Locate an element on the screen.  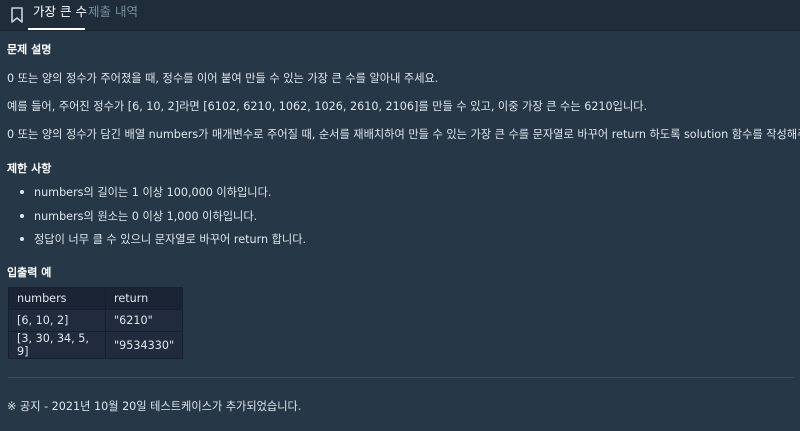
bookmark-icon is located at coordinates (17, 15).